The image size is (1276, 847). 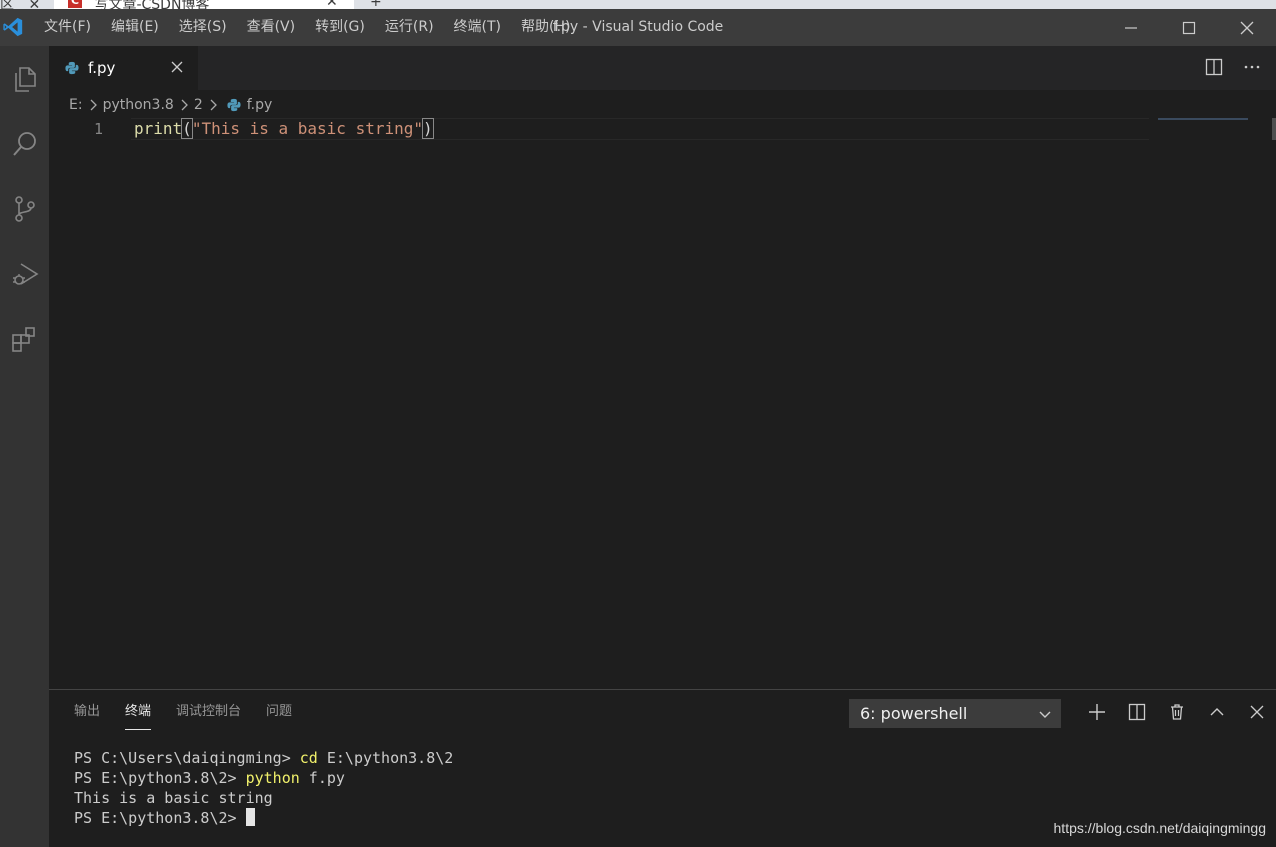 What do you see at coordinates (914, 713) in the screenshot?
I see `terminal-select-value: 6: powershell` at bounding box center [914, 713].